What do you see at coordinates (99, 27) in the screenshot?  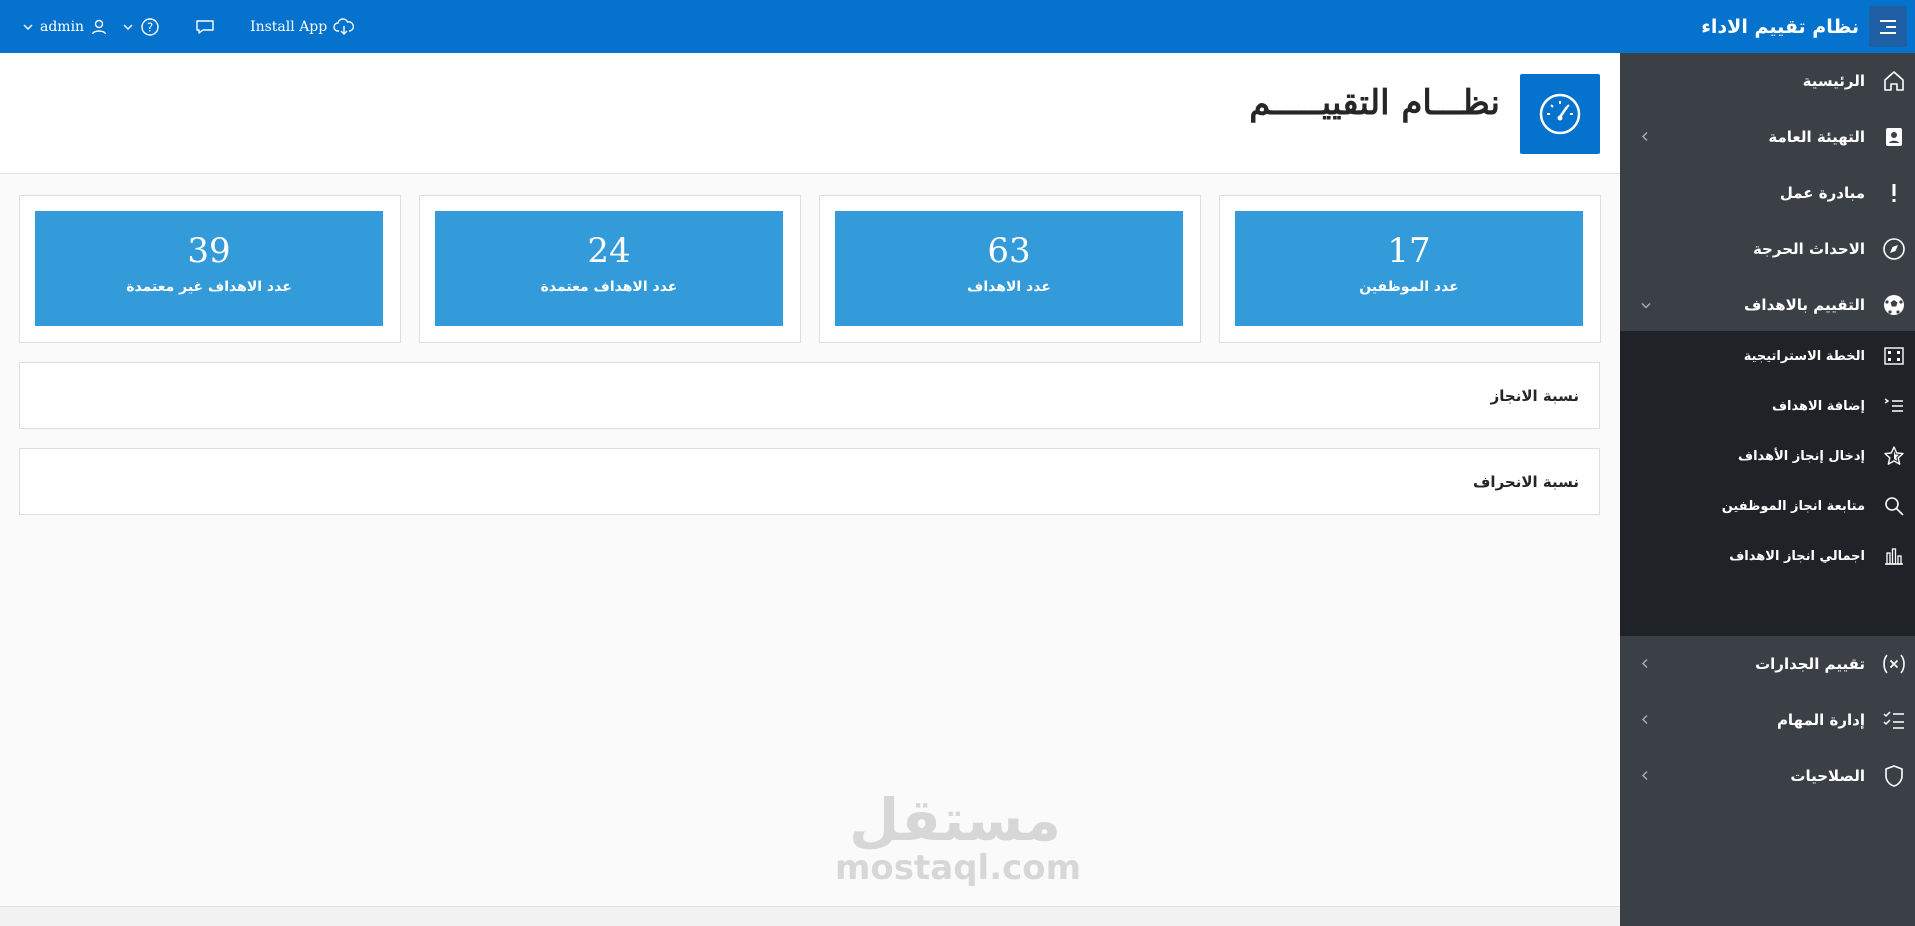 I see `user-icon` at bounding box center [99, 27].